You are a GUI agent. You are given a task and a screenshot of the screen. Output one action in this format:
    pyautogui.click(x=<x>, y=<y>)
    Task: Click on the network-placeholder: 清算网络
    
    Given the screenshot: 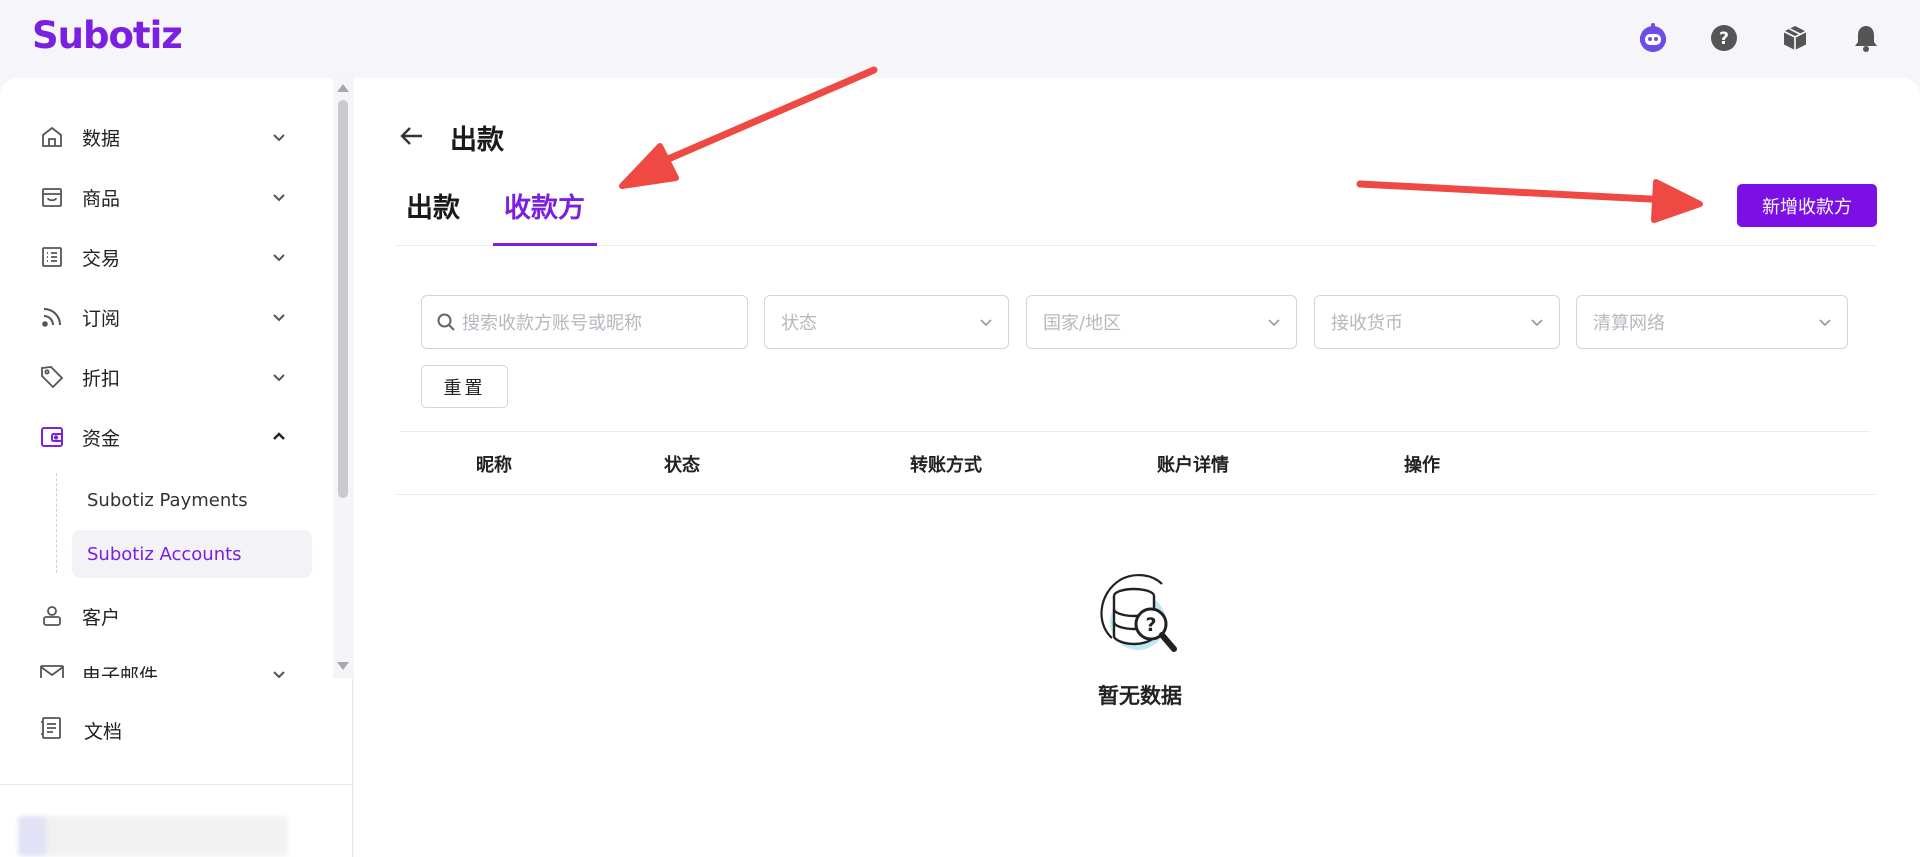 What is the action you would take?
    pyautogui.click(x=1629, y=323)
    